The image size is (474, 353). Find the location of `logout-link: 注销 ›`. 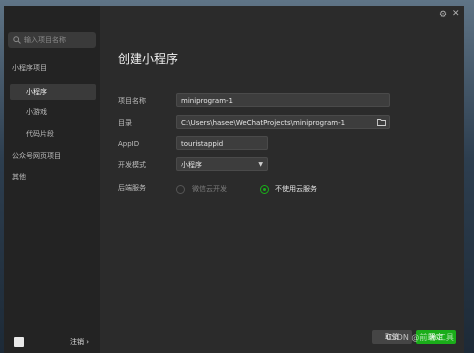

logout-link: 注销 › is located at coordinates (79, 342).